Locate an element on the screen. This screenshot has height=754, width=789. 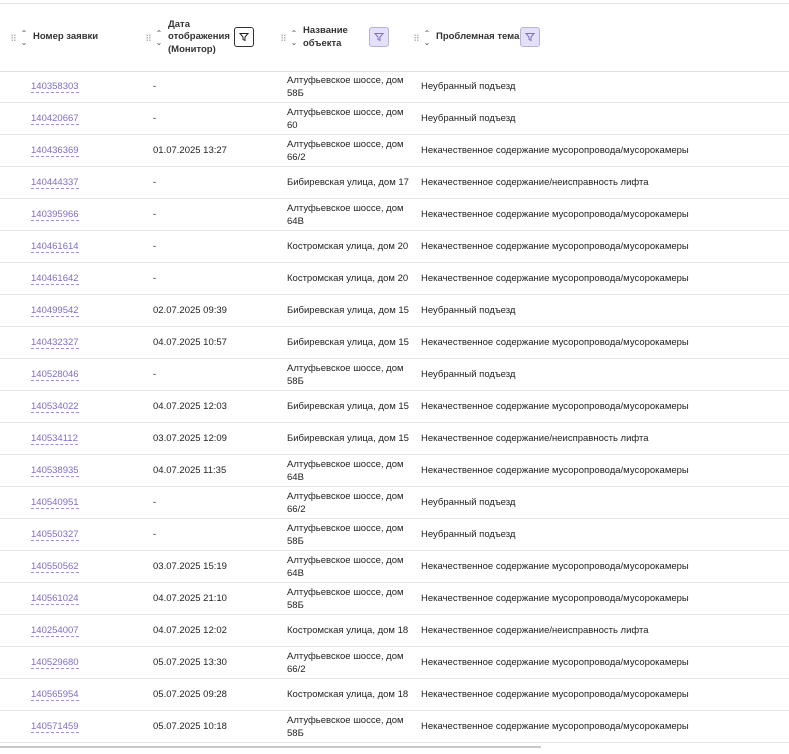
request-number-cell: 140395966 is located at coordinates (55, 214).